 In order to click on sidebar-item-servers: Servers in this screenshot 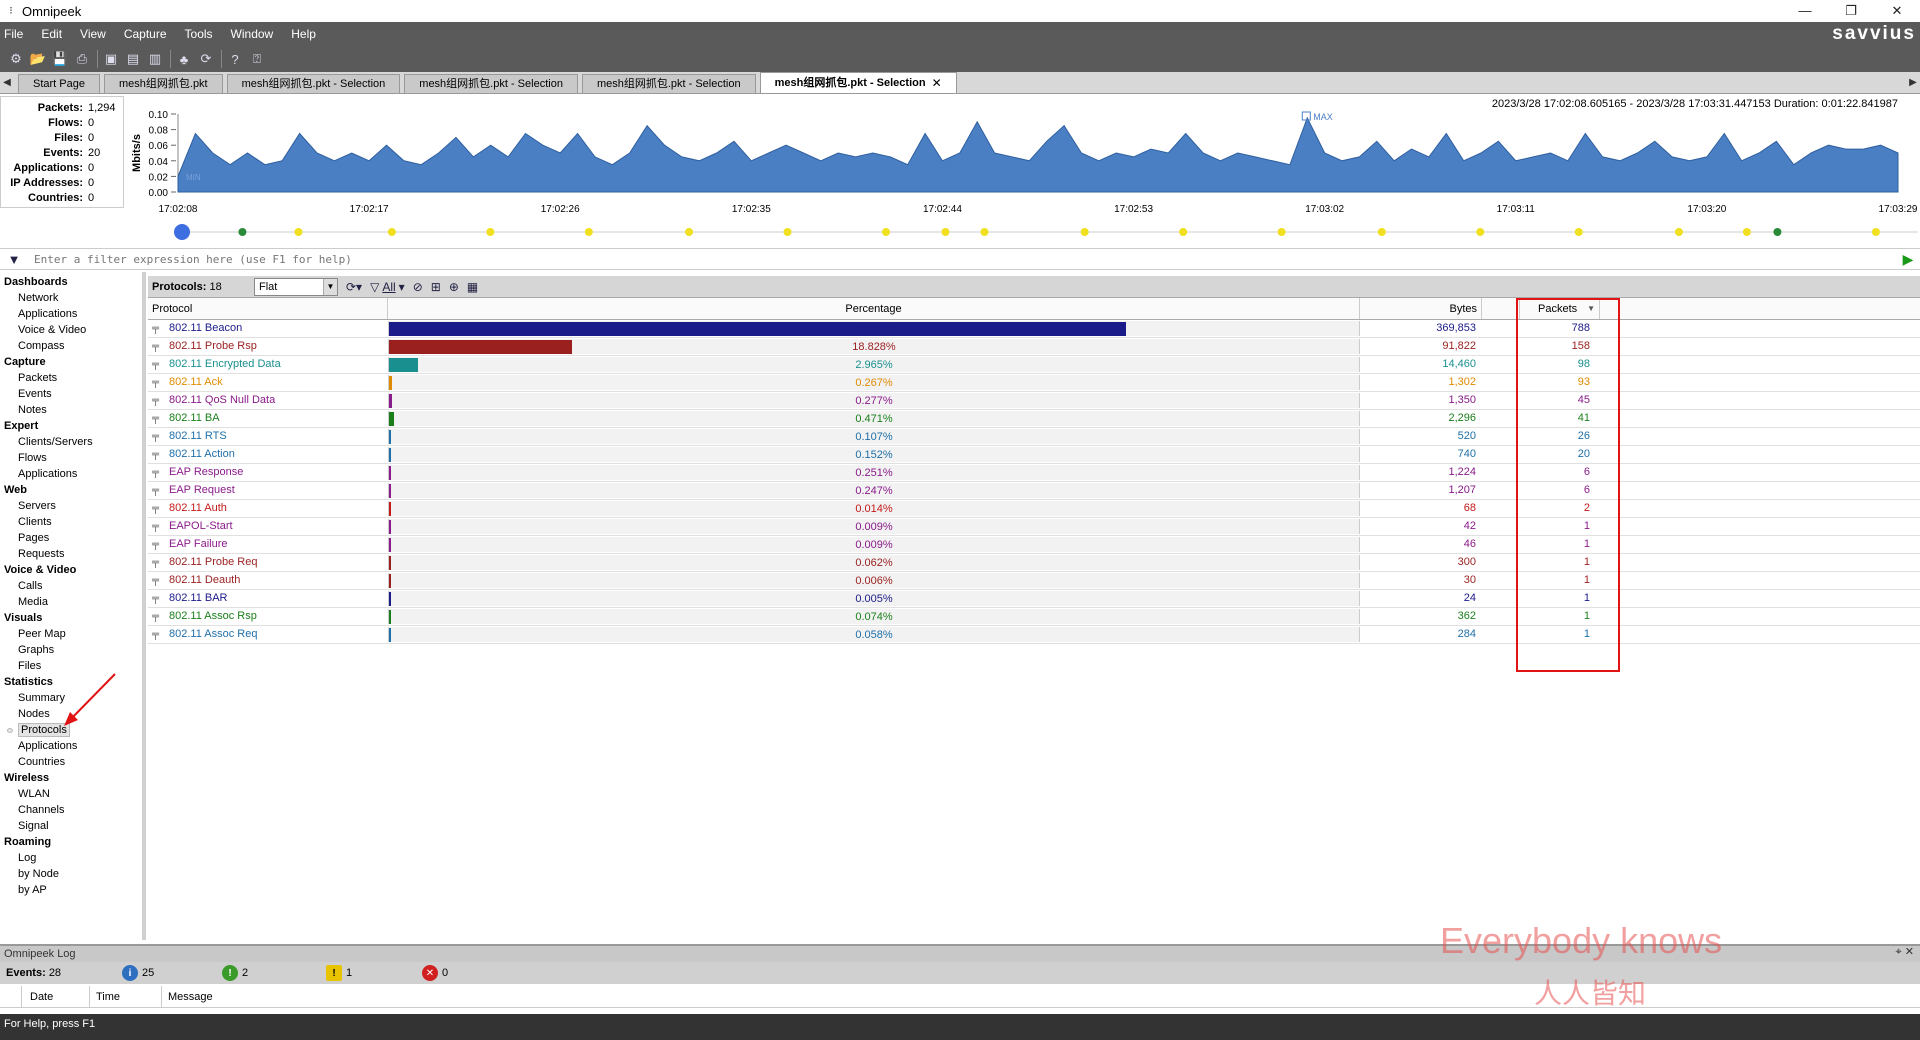, I will do `click(71, 506)`.